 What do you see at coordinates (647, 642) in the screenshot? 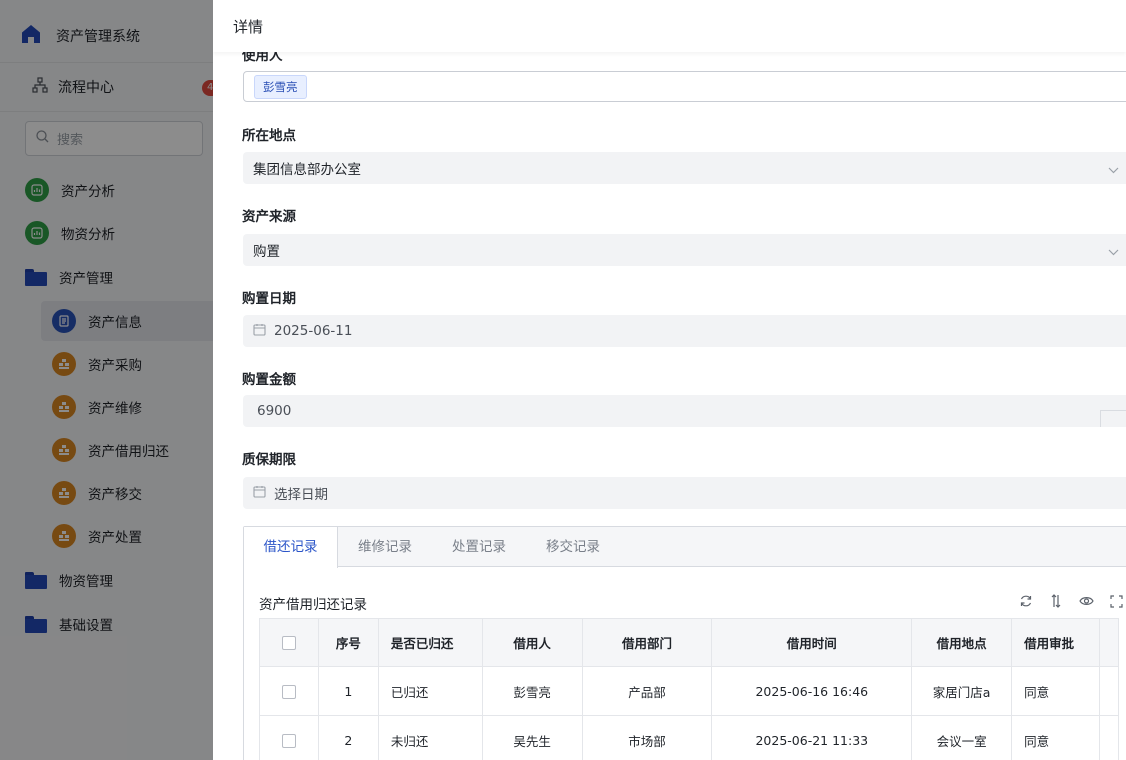
I see `column-header: 借用部门` at bounding box center [647, 642].